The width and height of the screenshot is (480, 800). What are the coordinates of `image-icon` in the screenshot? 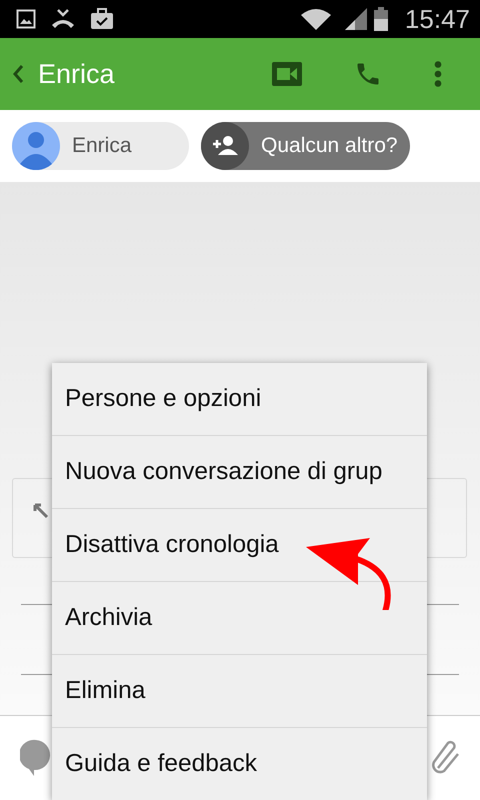 It's located at (26, 19).